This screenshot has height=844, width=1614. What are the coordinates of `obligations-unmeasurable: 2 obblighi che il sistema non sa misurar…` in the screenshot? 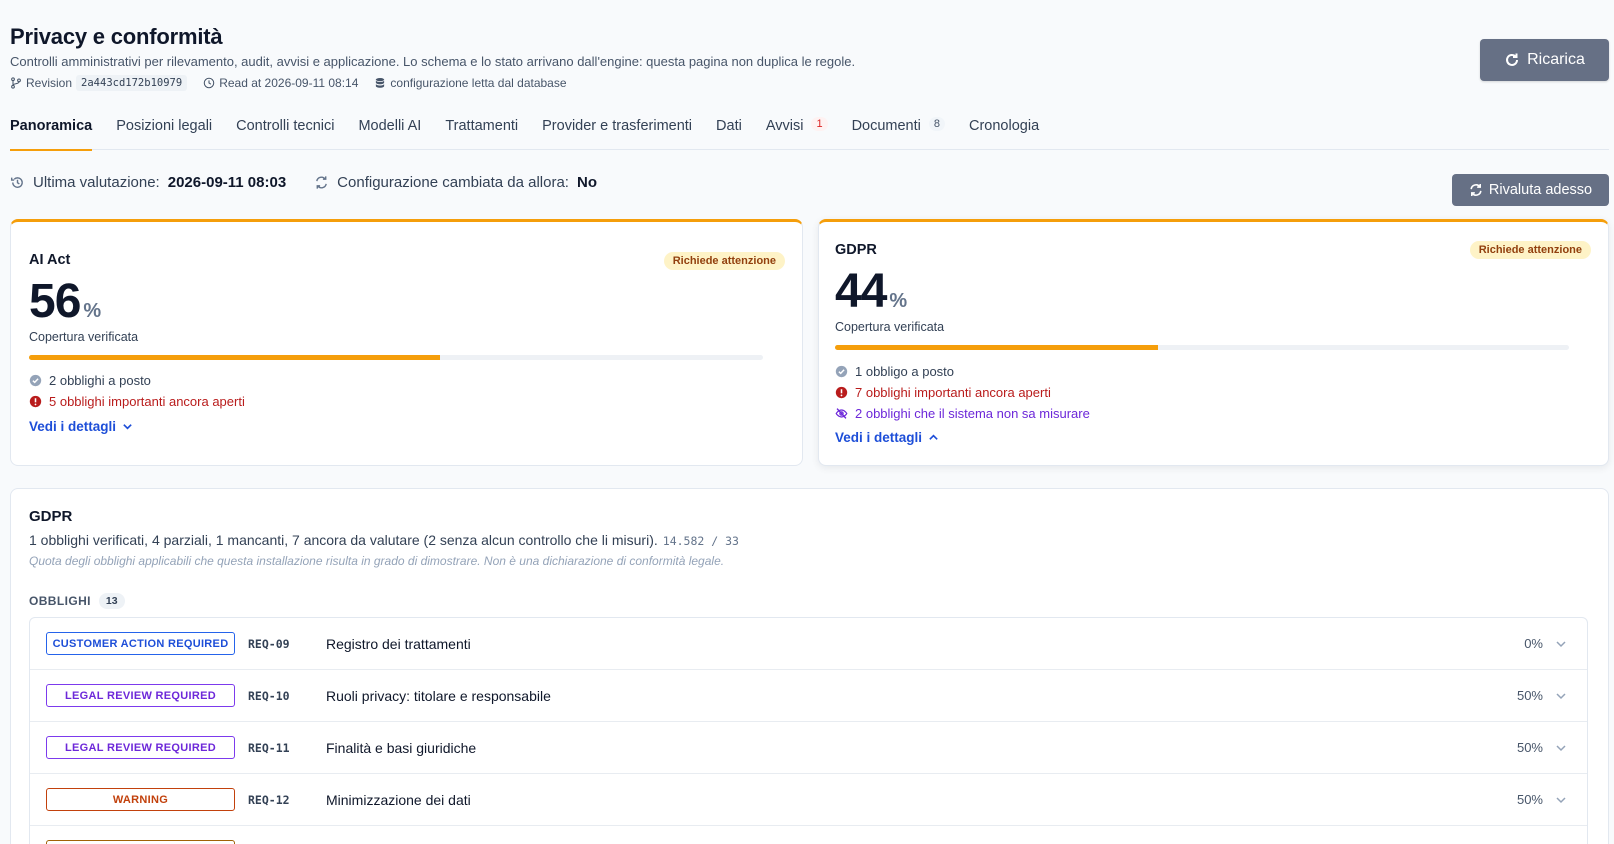 It's located at (962, 413).